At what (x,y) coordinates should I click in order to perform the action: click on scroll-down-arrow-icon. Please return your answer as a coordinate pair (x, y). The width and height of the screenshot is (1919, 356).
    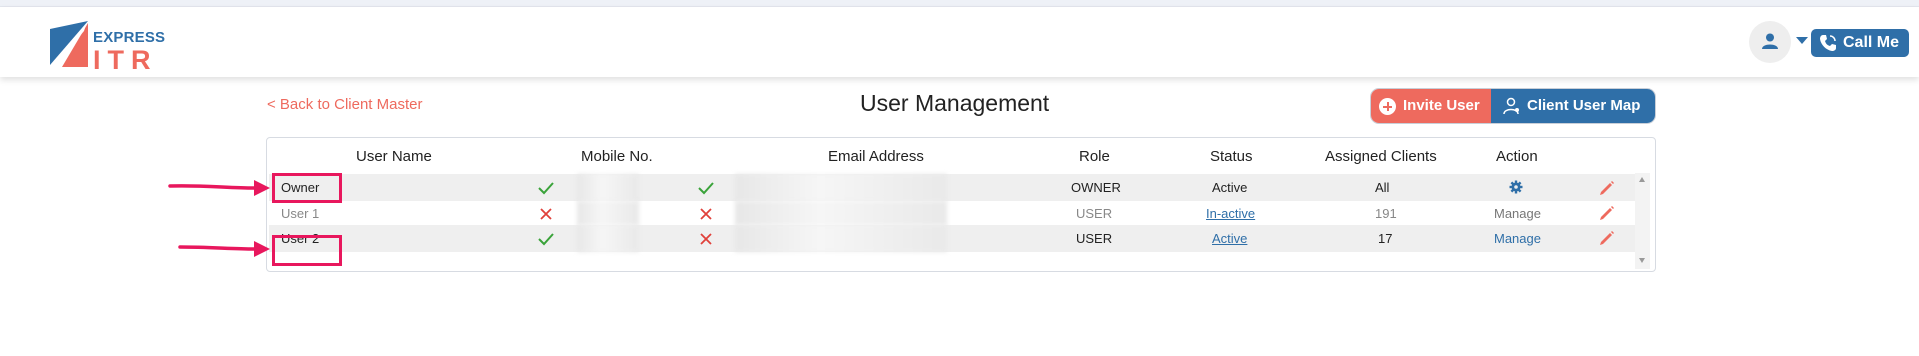
    Looking at the image, I should click on (1642, 260).